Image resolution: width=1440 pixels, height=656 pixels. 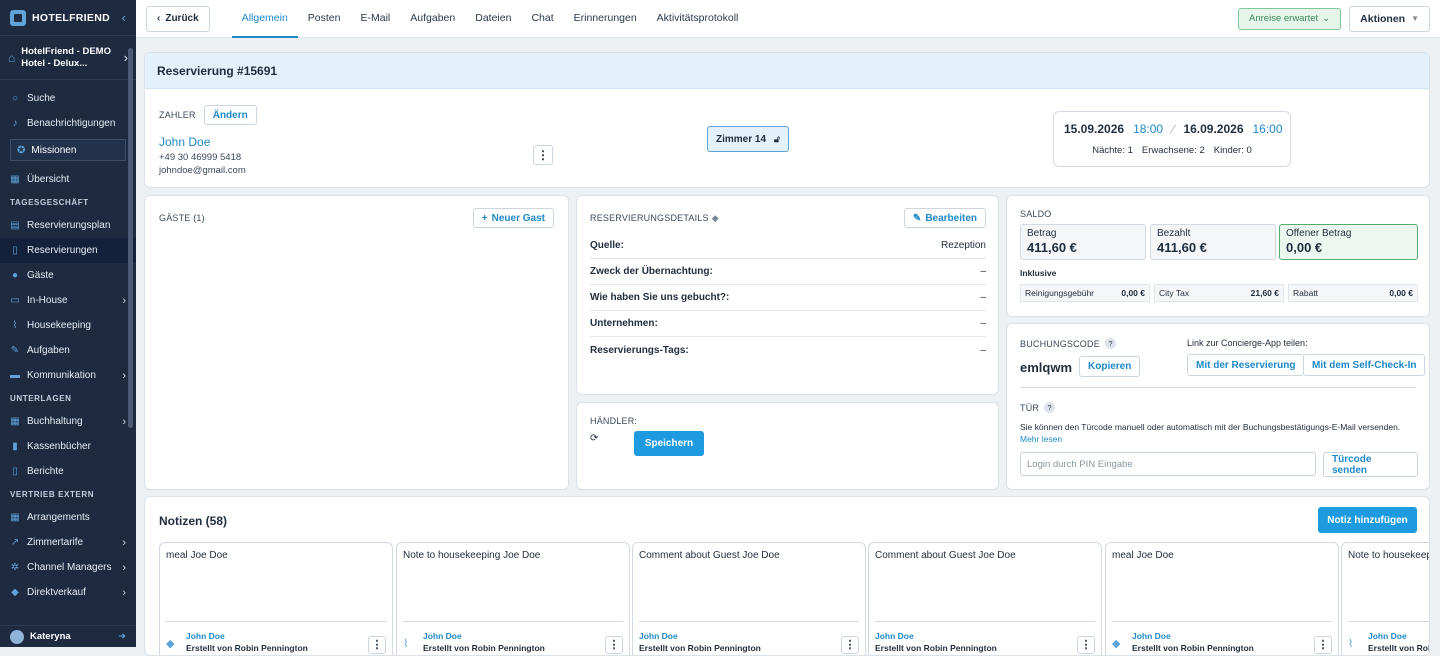 I want to click on add-note-button: Notiz hinzufügen, so click(x=1367, y=520).